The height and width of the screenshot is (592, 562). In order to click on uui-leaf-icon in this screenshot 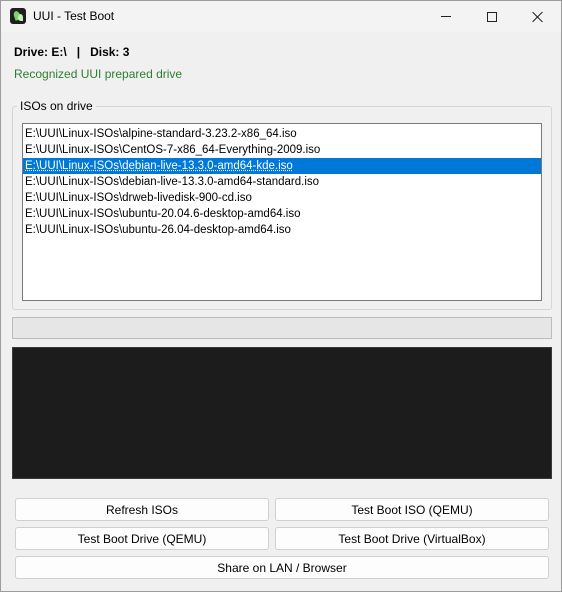, I will do `click(18, 16)`.